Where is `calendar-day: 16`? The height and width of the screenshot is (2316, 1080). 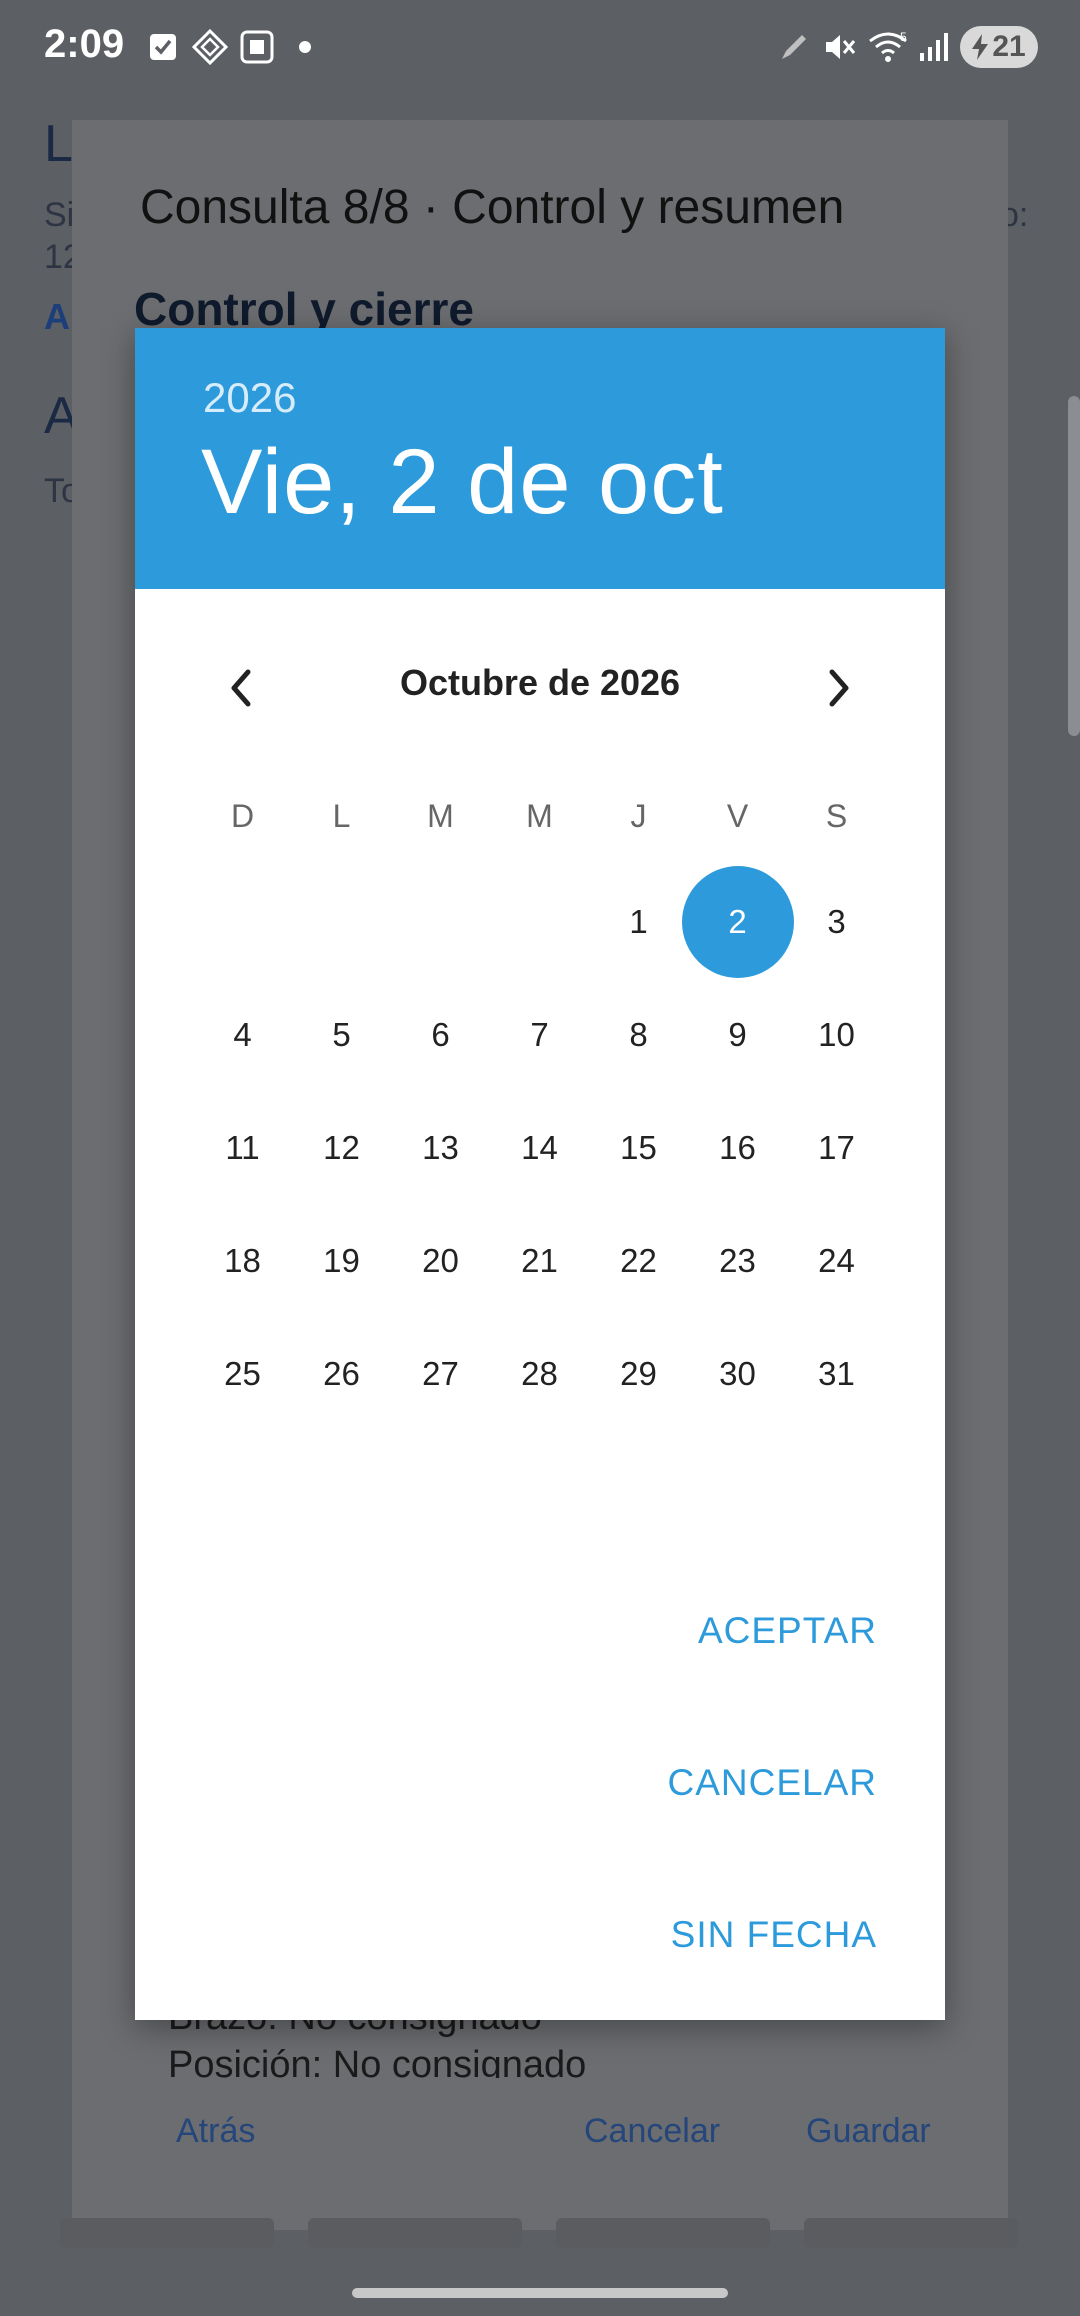
calendar-day: 16 is located at coordinates (737, 1147).